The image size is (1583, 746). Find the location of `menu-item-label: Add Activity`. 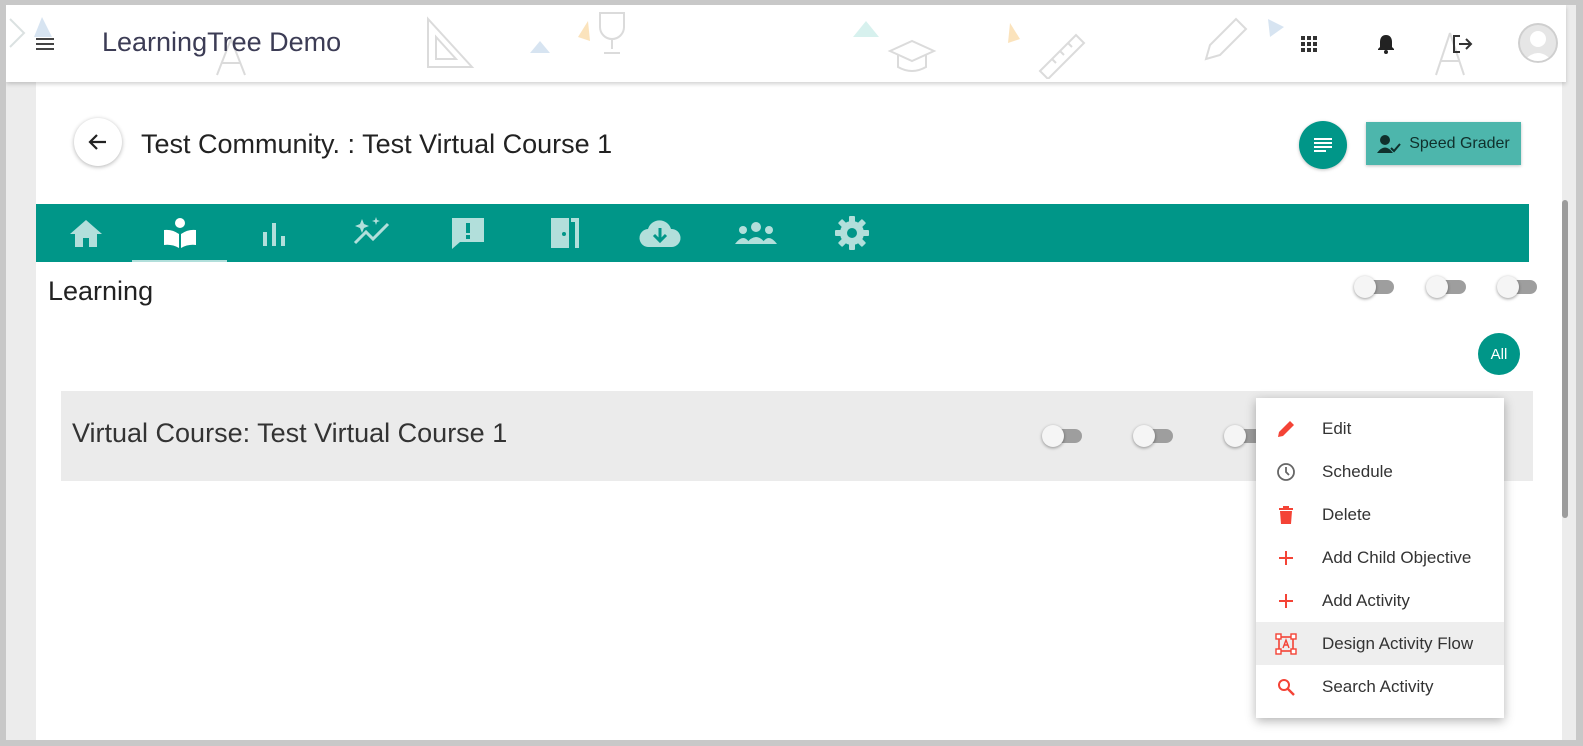

menu-item-label: Add Activity is located at coordinates (1366, 600).